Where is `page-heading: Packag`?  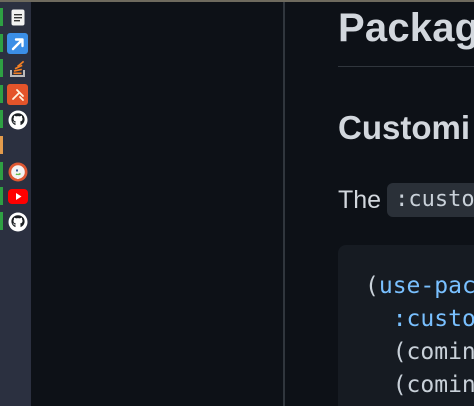
page-heading: Packag is located at coordinates (406, 28).